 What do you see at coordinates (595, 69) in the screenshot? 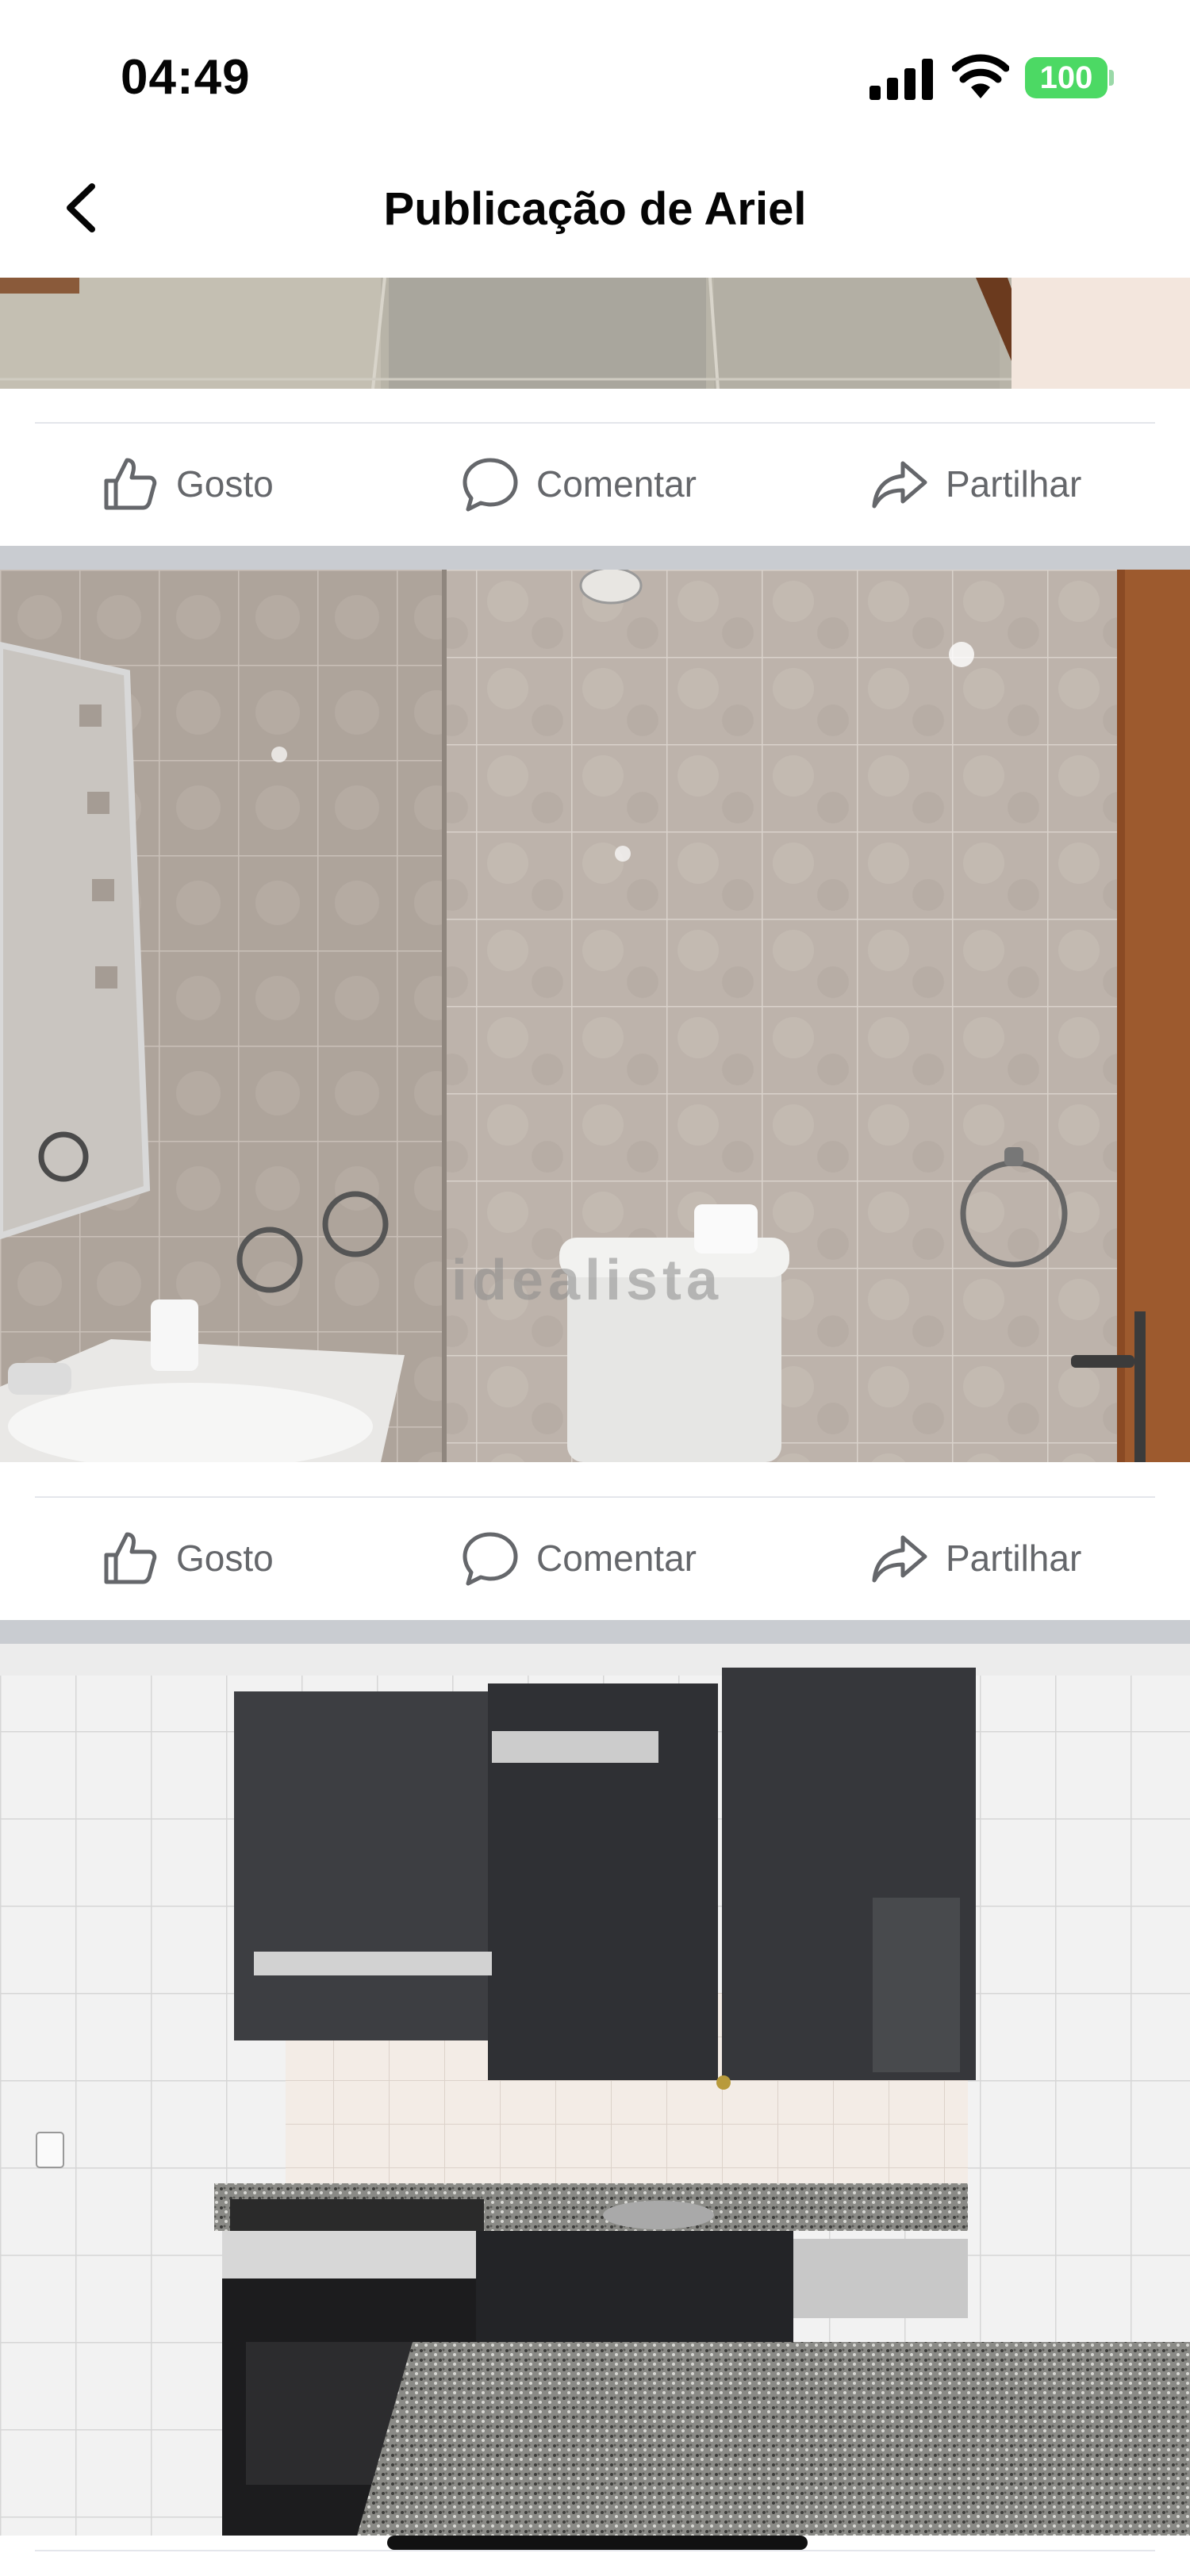
I see `status-bar: 04:49 100` at bounding box center [595, 69].